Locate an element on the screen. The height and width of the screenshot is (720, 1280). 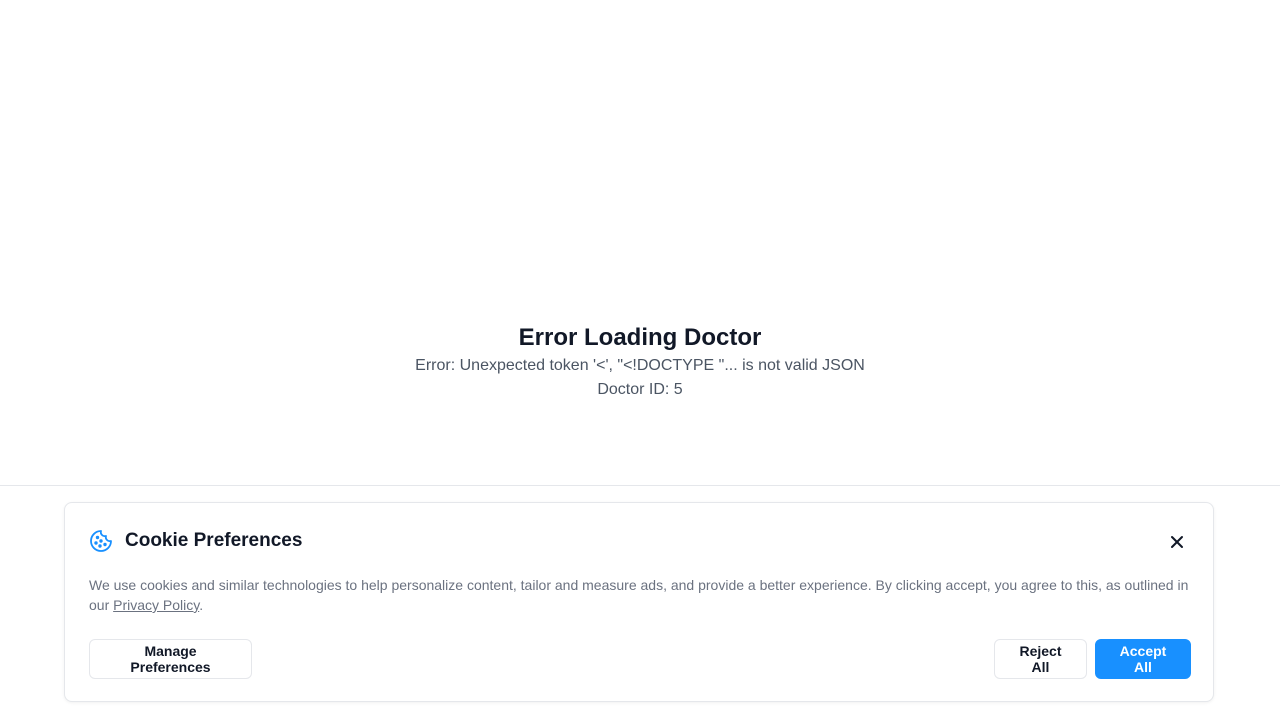
close-button is located at coordinates (1177, 543).